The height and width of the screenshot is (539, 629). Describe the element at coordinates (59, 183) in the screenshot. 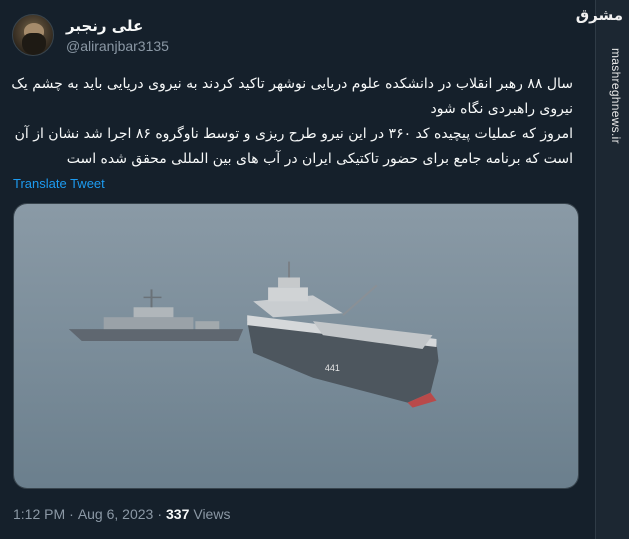

I see `translate-tweet-link: Translate Tweet` at that location.